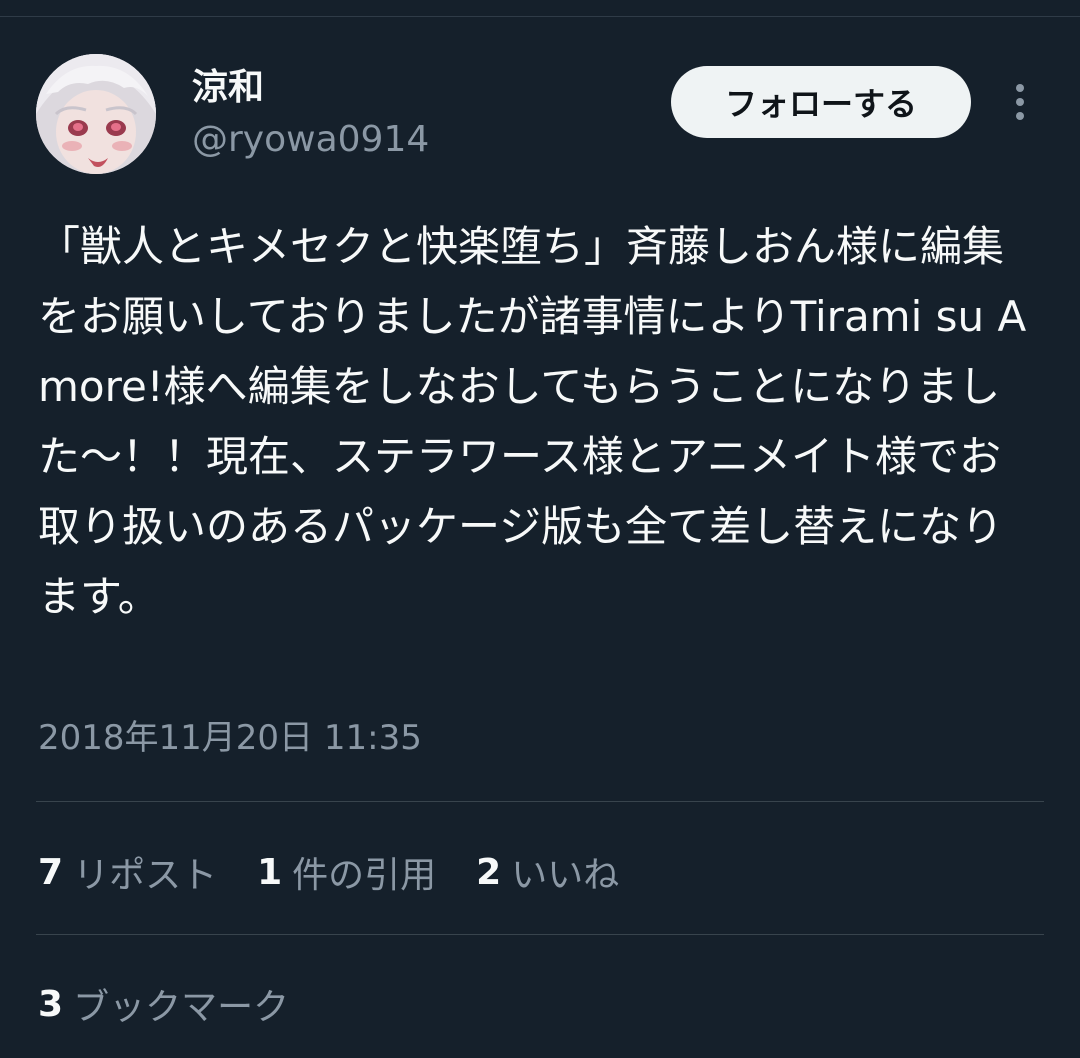  I want to click on likes-stat: 2 いいね, so click(547, 872).